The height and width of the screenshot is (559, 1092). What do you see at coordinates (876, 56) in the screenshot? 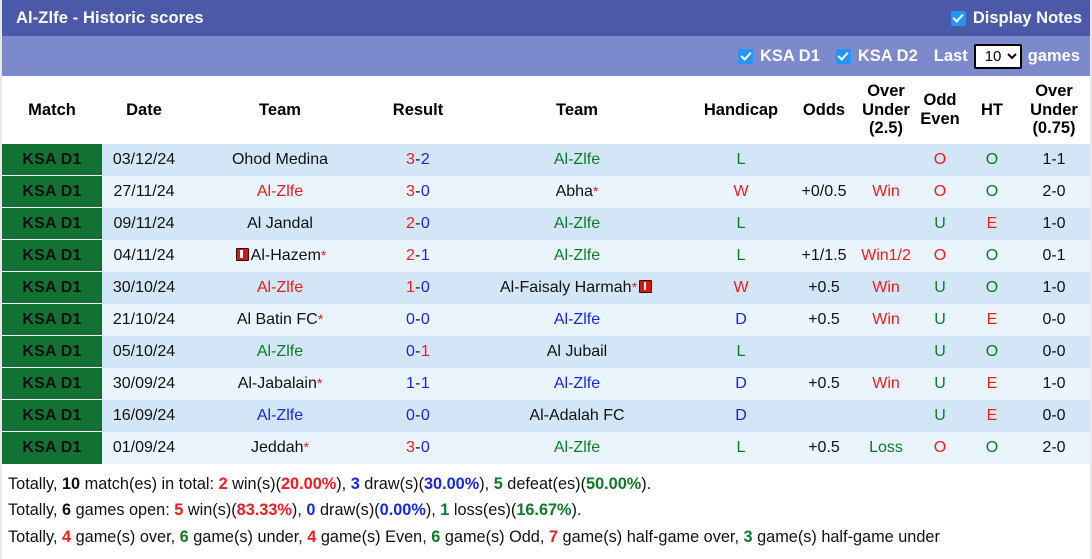
I see `league-filter-ksa-d2: KSA D2` at bounding box center [876, 56].